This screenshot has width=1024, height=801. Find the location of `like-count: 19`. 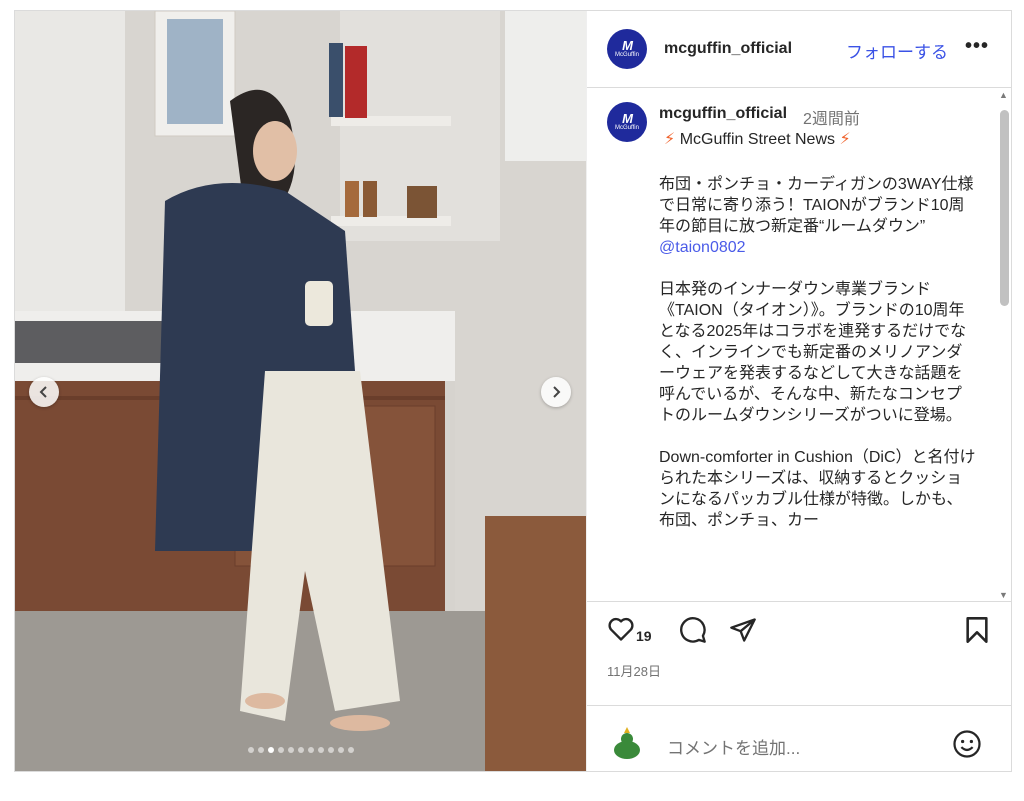

like-count: 19 is located at coordinates (644, 636).